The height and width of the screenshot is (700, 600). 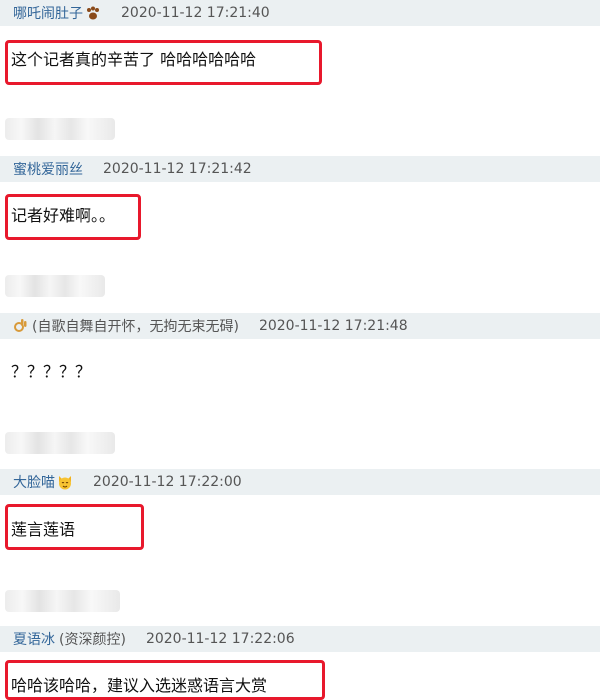 I want to click on user-status: (资深颜控), so click(x=92, y=640).